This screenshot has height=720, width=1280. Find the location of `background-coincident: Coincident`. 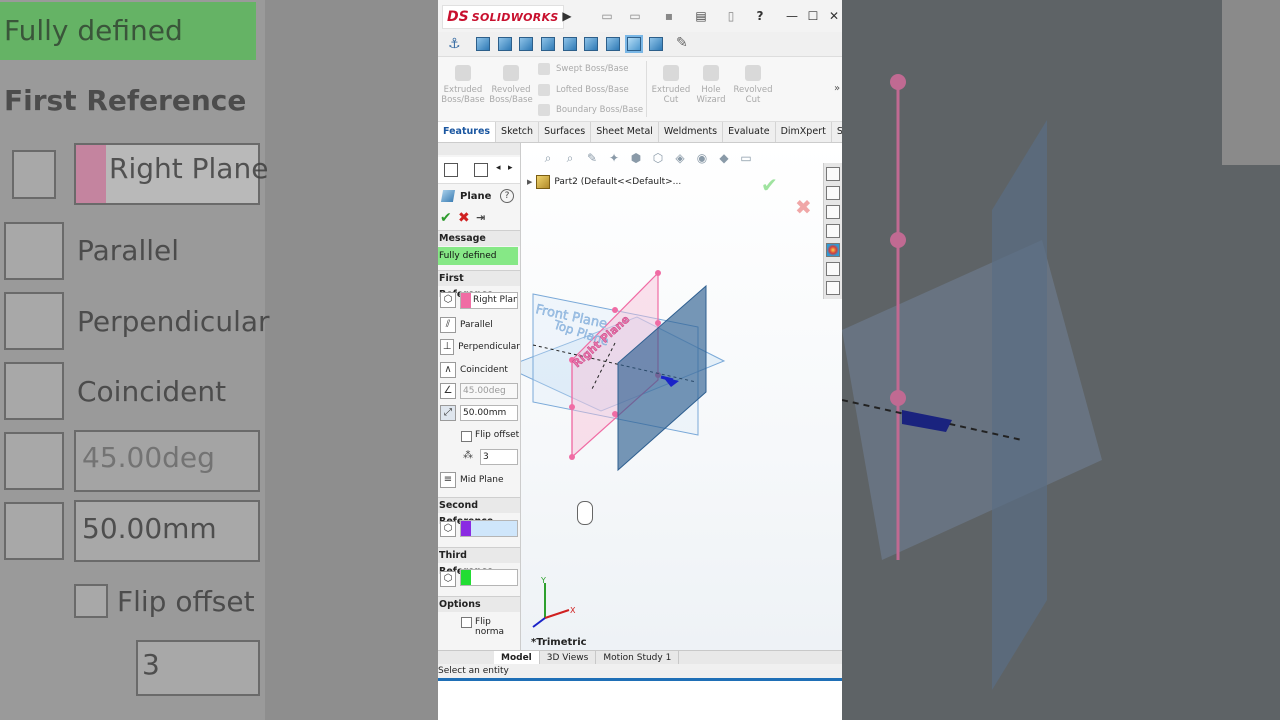

background-coincident: Coincident is located at coordinates (152, 391).